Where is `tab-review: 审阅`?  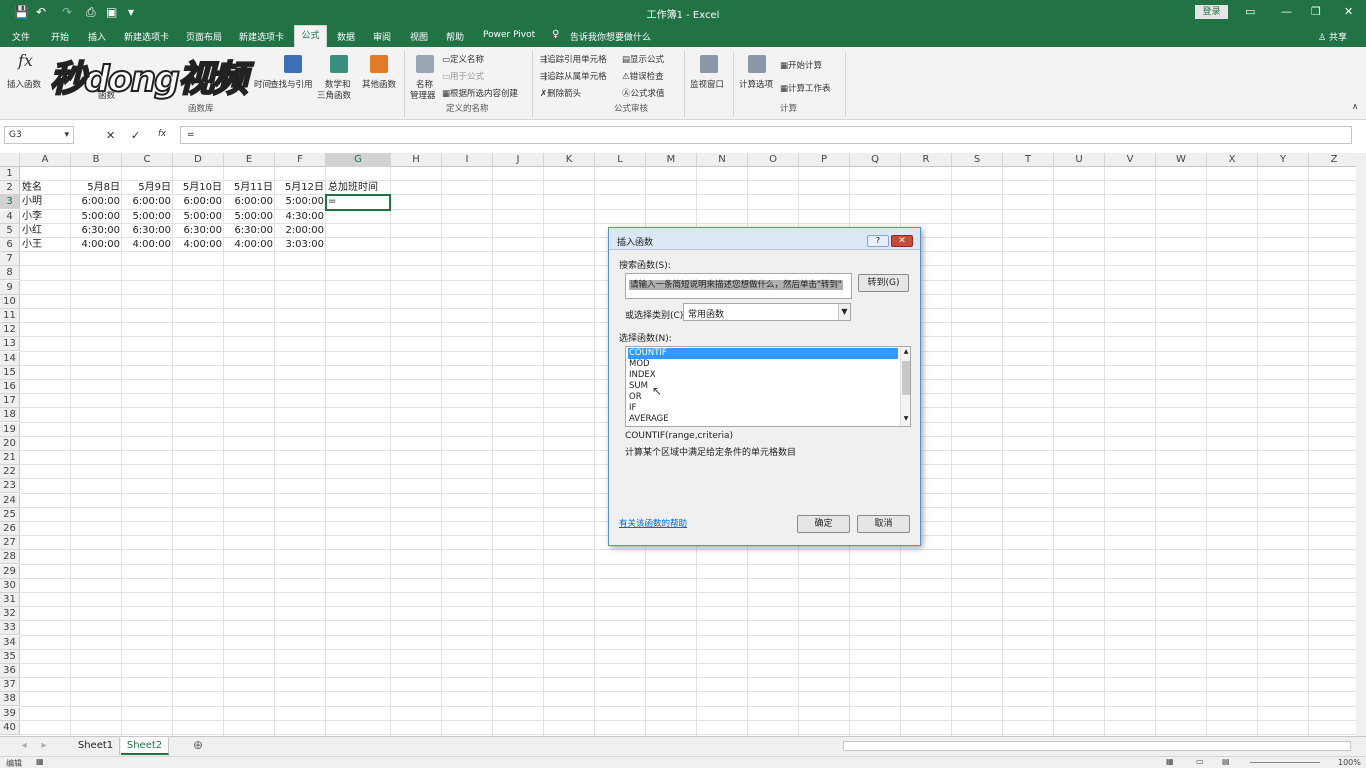 tab-review: 审阅 is located at coordinates (382, 36).